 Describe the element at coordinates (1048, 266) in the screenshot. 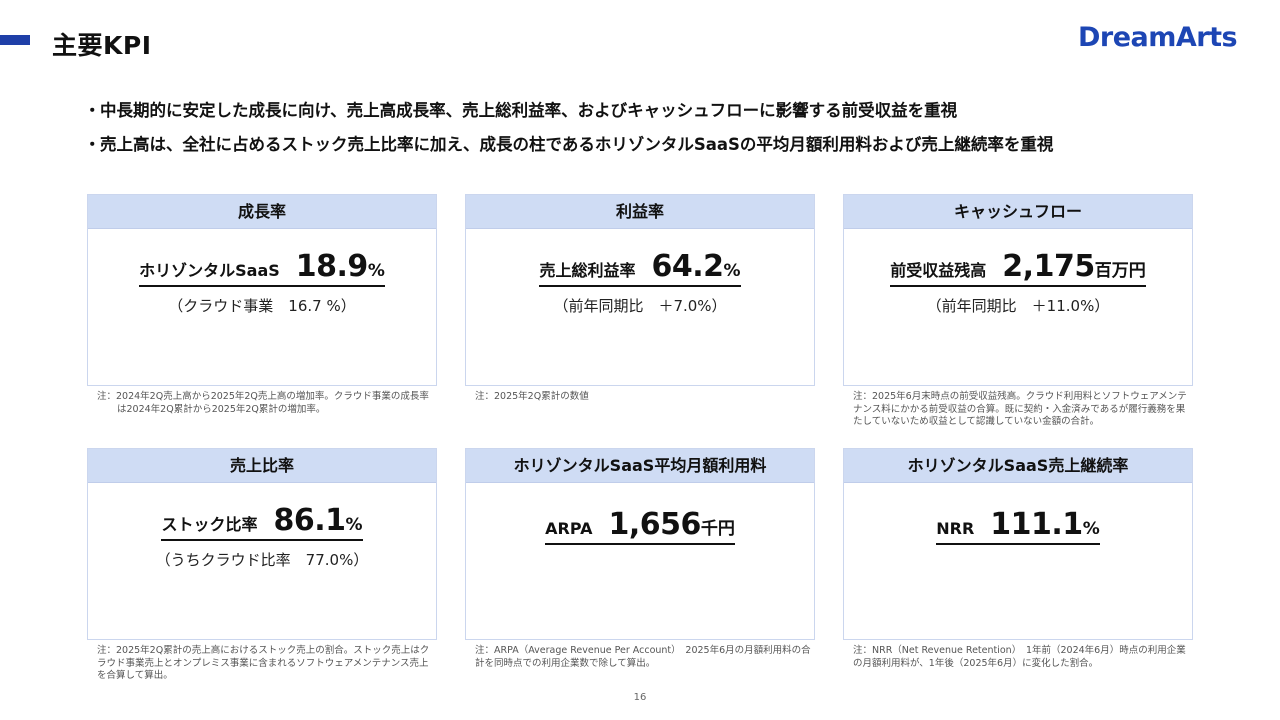

I see `kpi-value: 2,175` at that location.